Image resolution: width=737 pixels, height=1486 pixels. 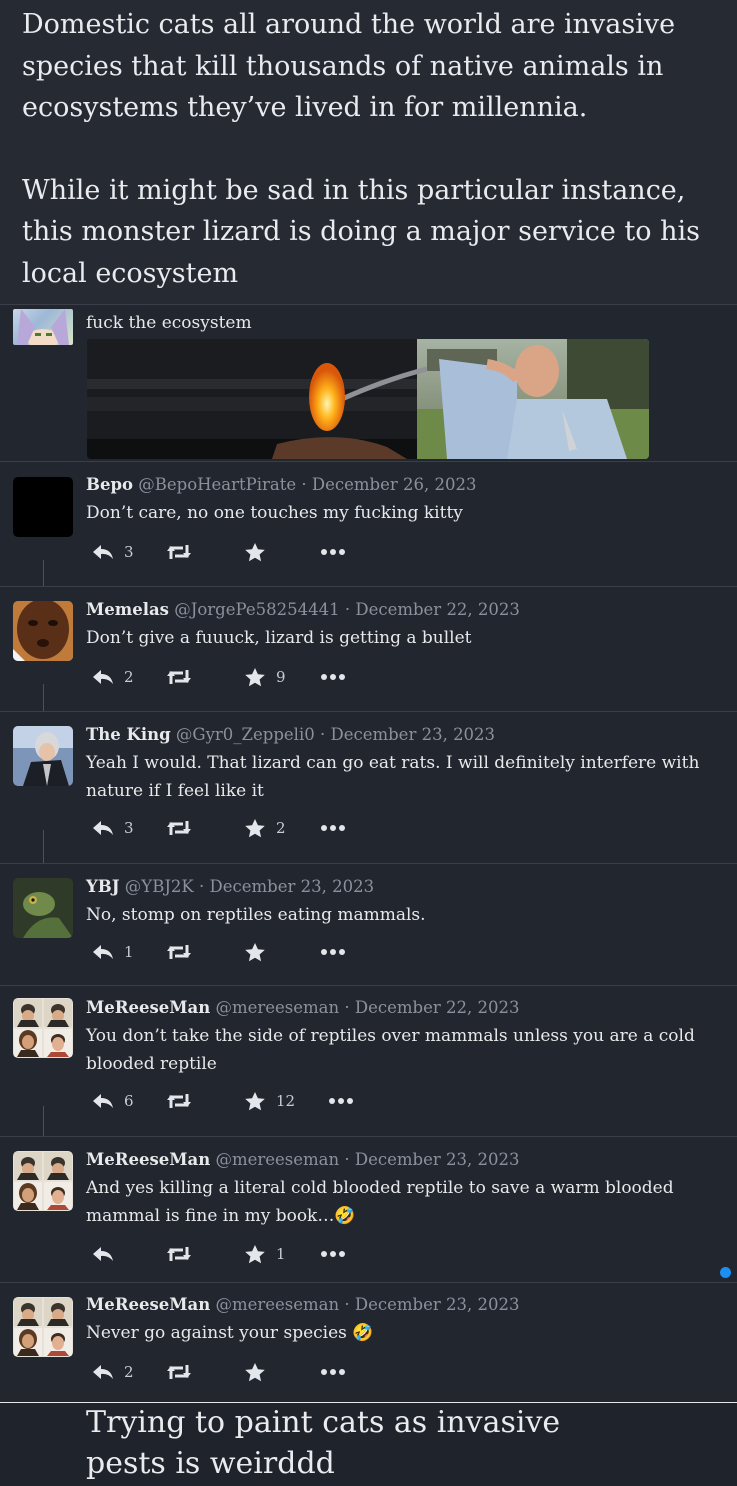 I want to click on author-handle: @JorgePe58254441, so click(x=256, y=609).